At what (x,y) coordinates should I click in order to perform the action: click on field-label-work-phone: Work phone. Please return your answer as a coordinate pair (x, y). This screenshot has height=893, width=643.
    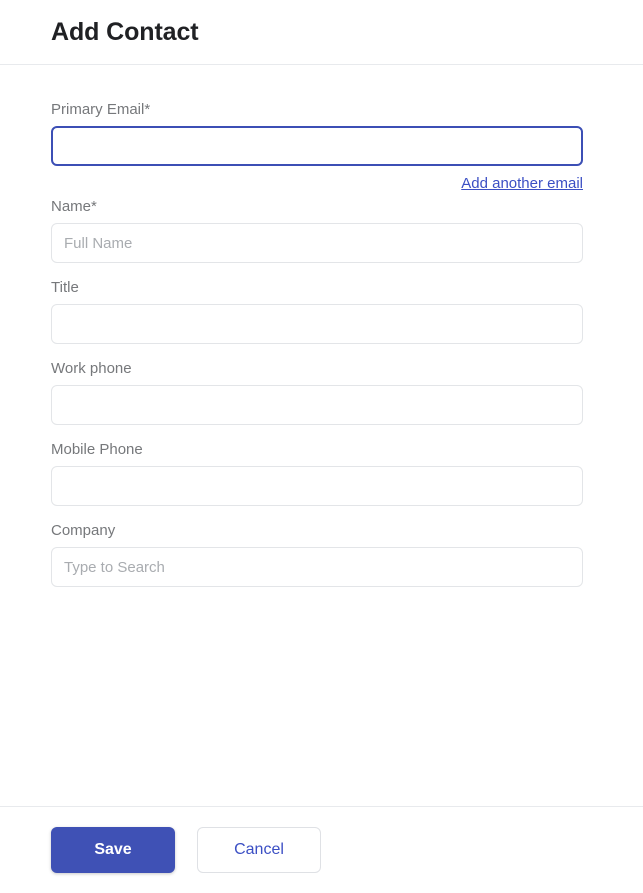
    Looking at the image, I should click on (91, 368).